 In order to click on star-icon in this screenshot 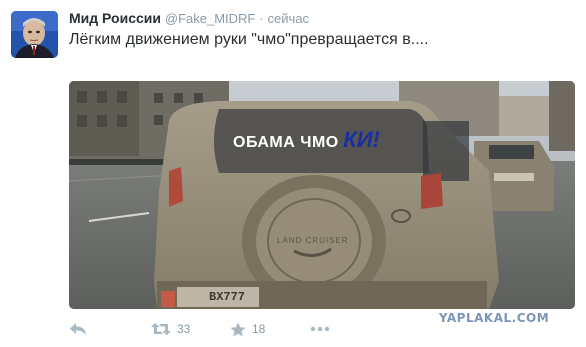, I will do `click(238, 329)`.